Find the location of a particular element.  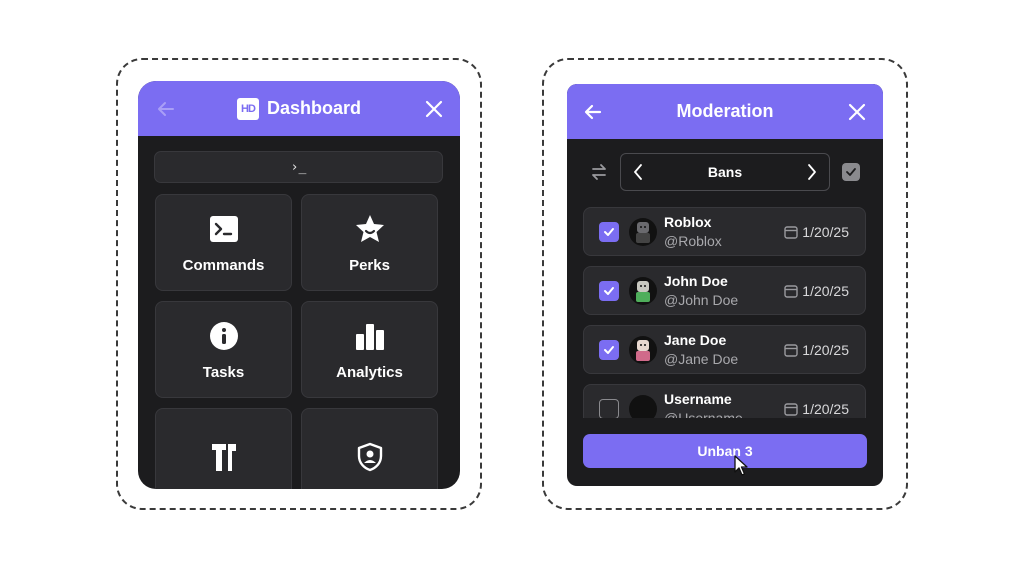

list-item: John Doe @John Doe 1/20/25 is located at coordinates (724, 290).